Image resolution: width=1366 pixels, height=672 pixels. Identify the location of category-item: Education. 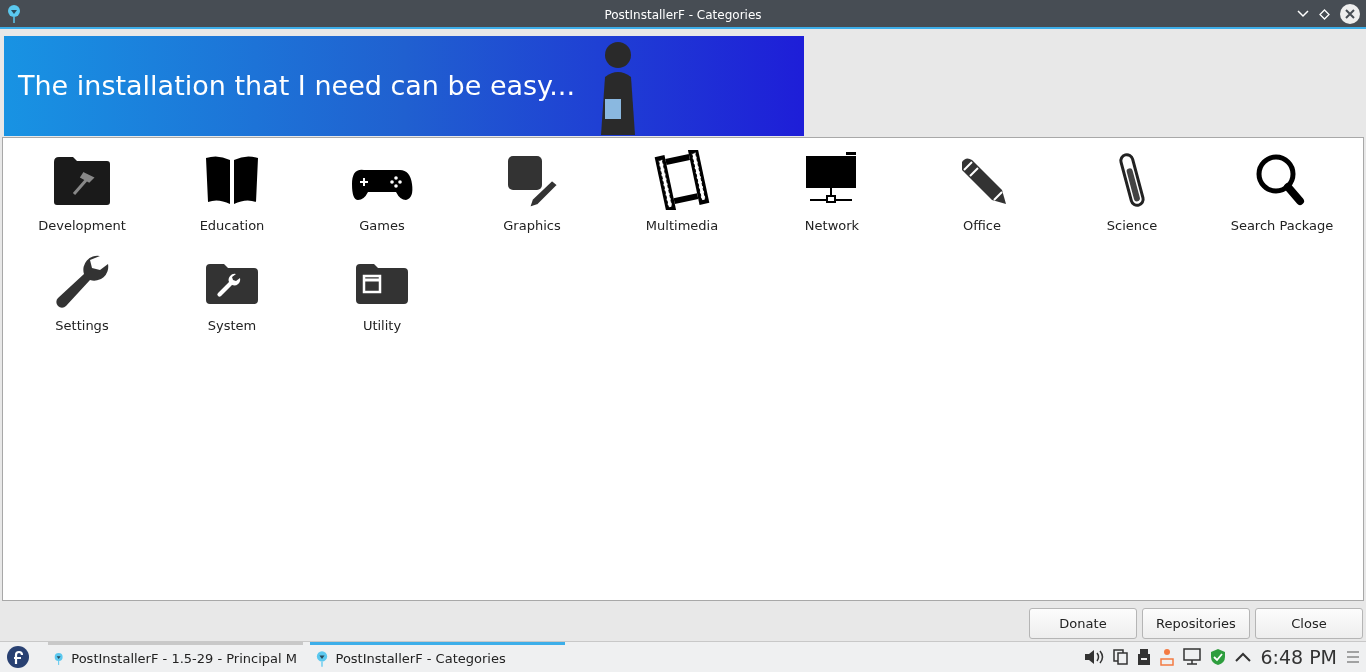
(232, 193).